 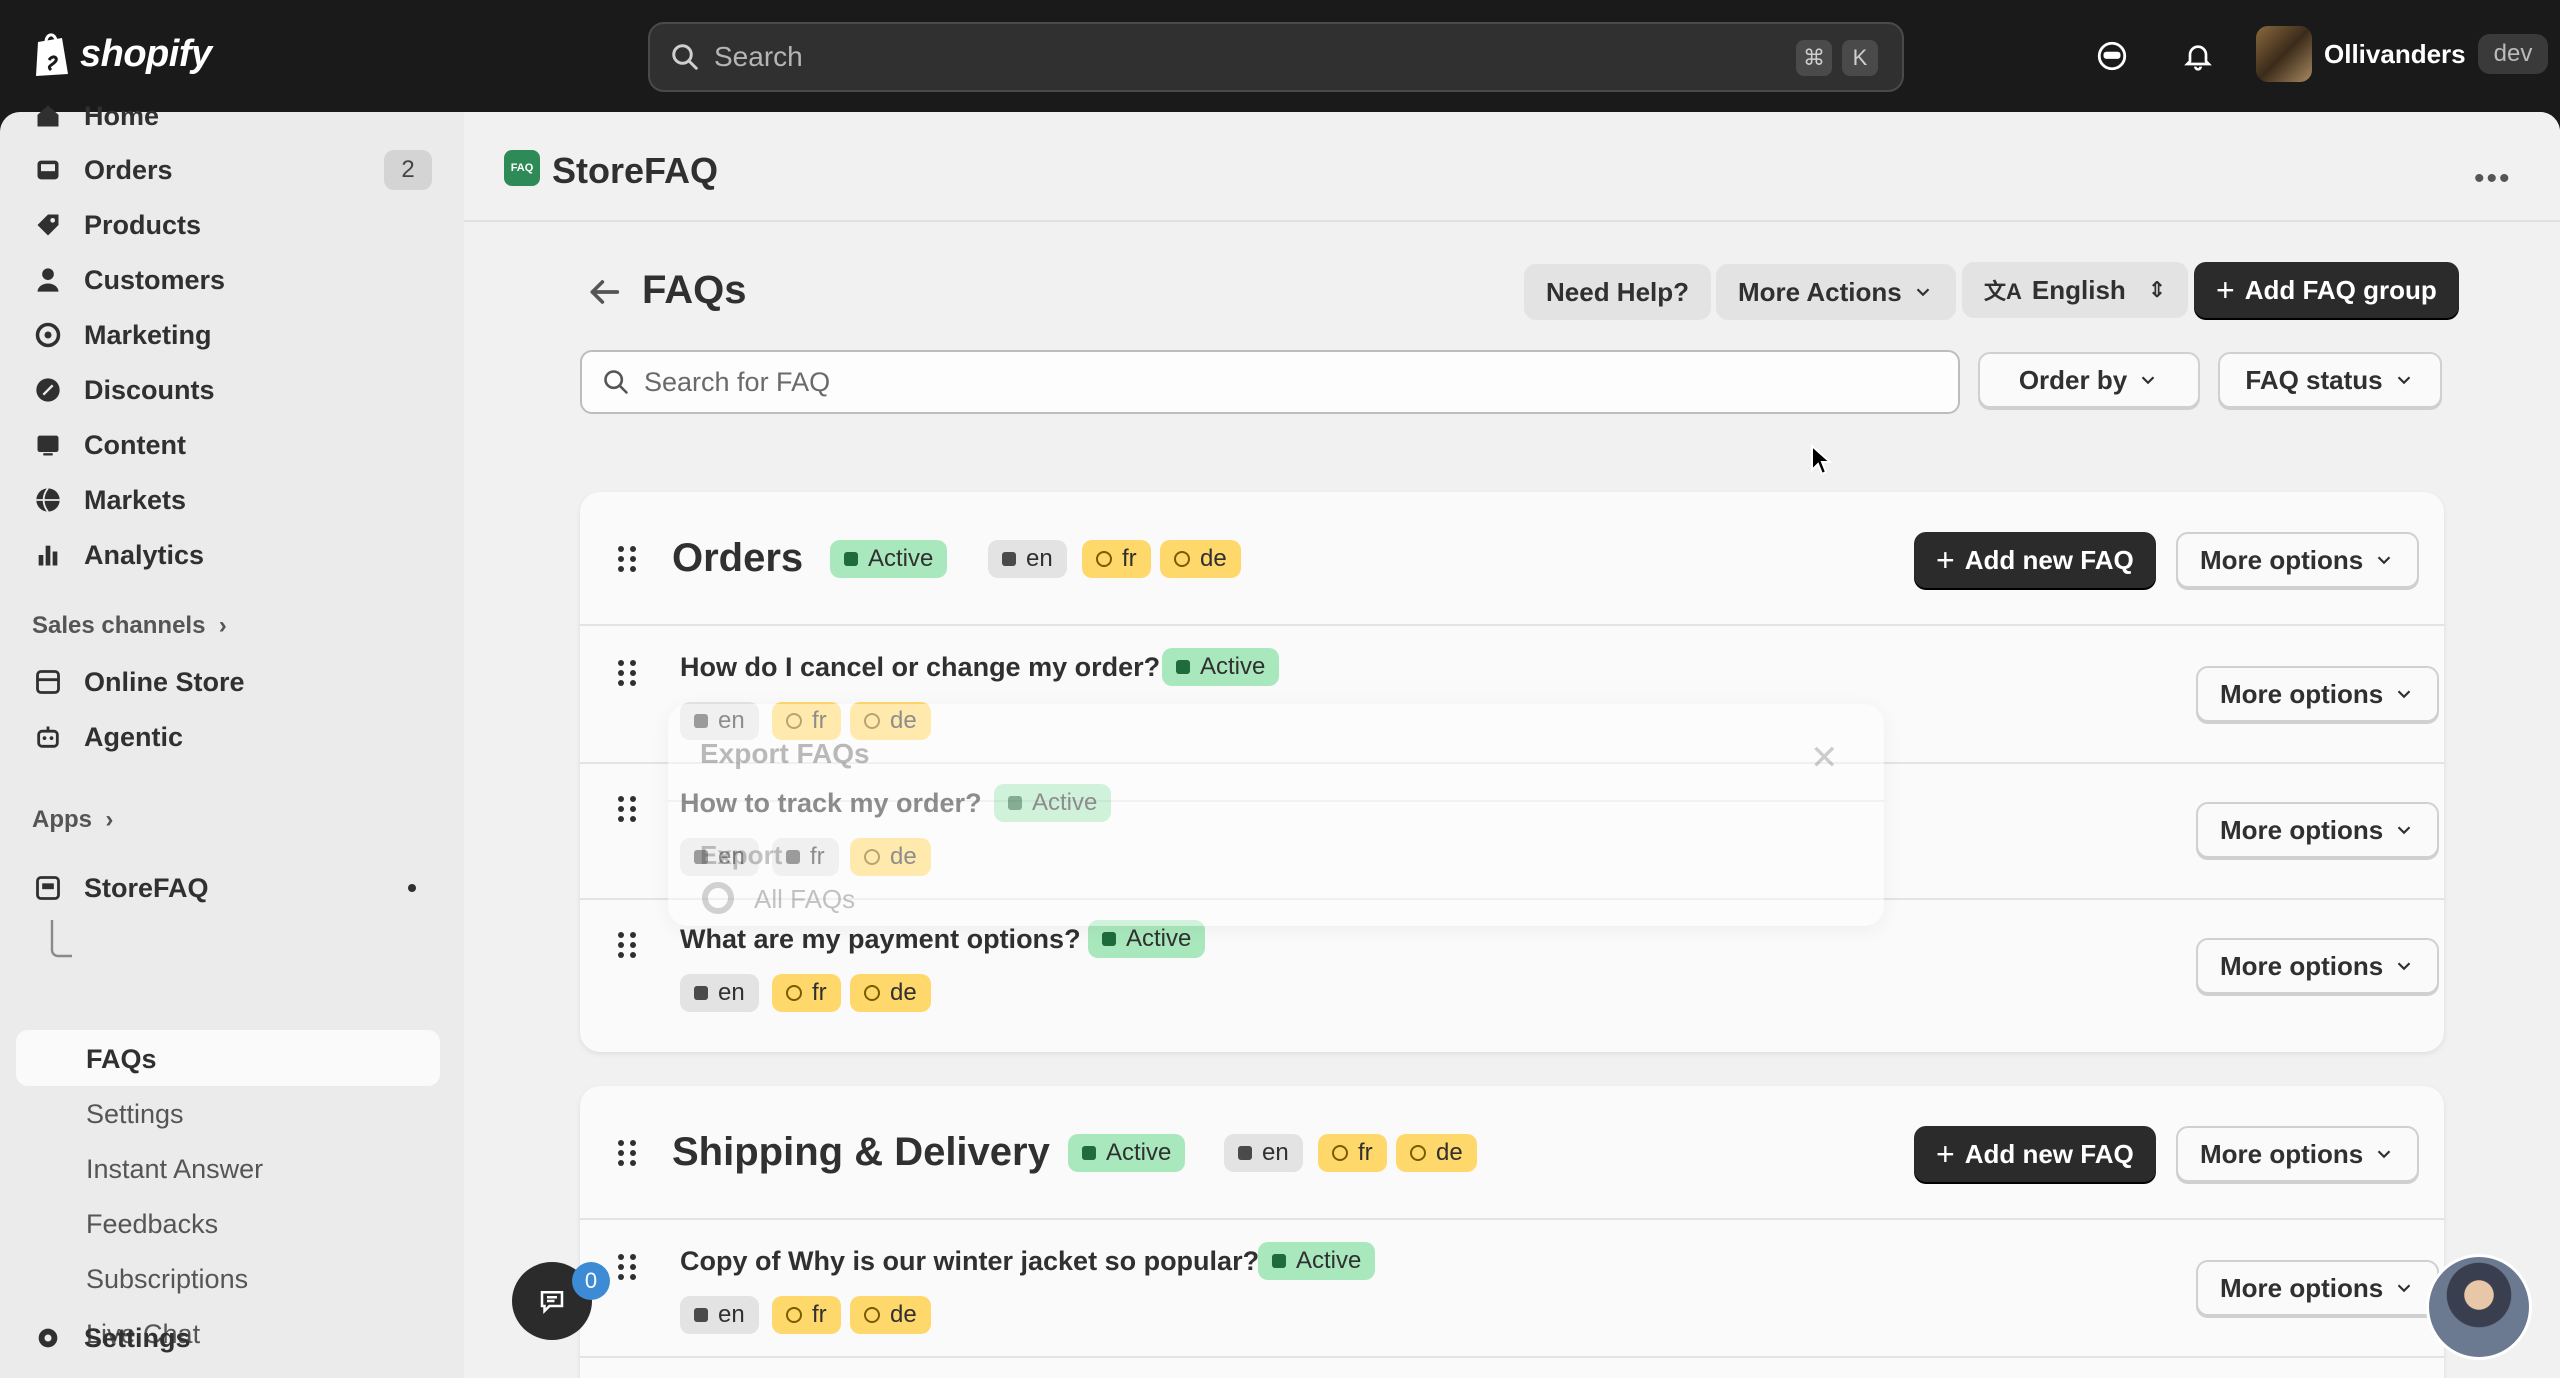 I want to click on shopify-logo: shopify, so click(x=122, y=54).